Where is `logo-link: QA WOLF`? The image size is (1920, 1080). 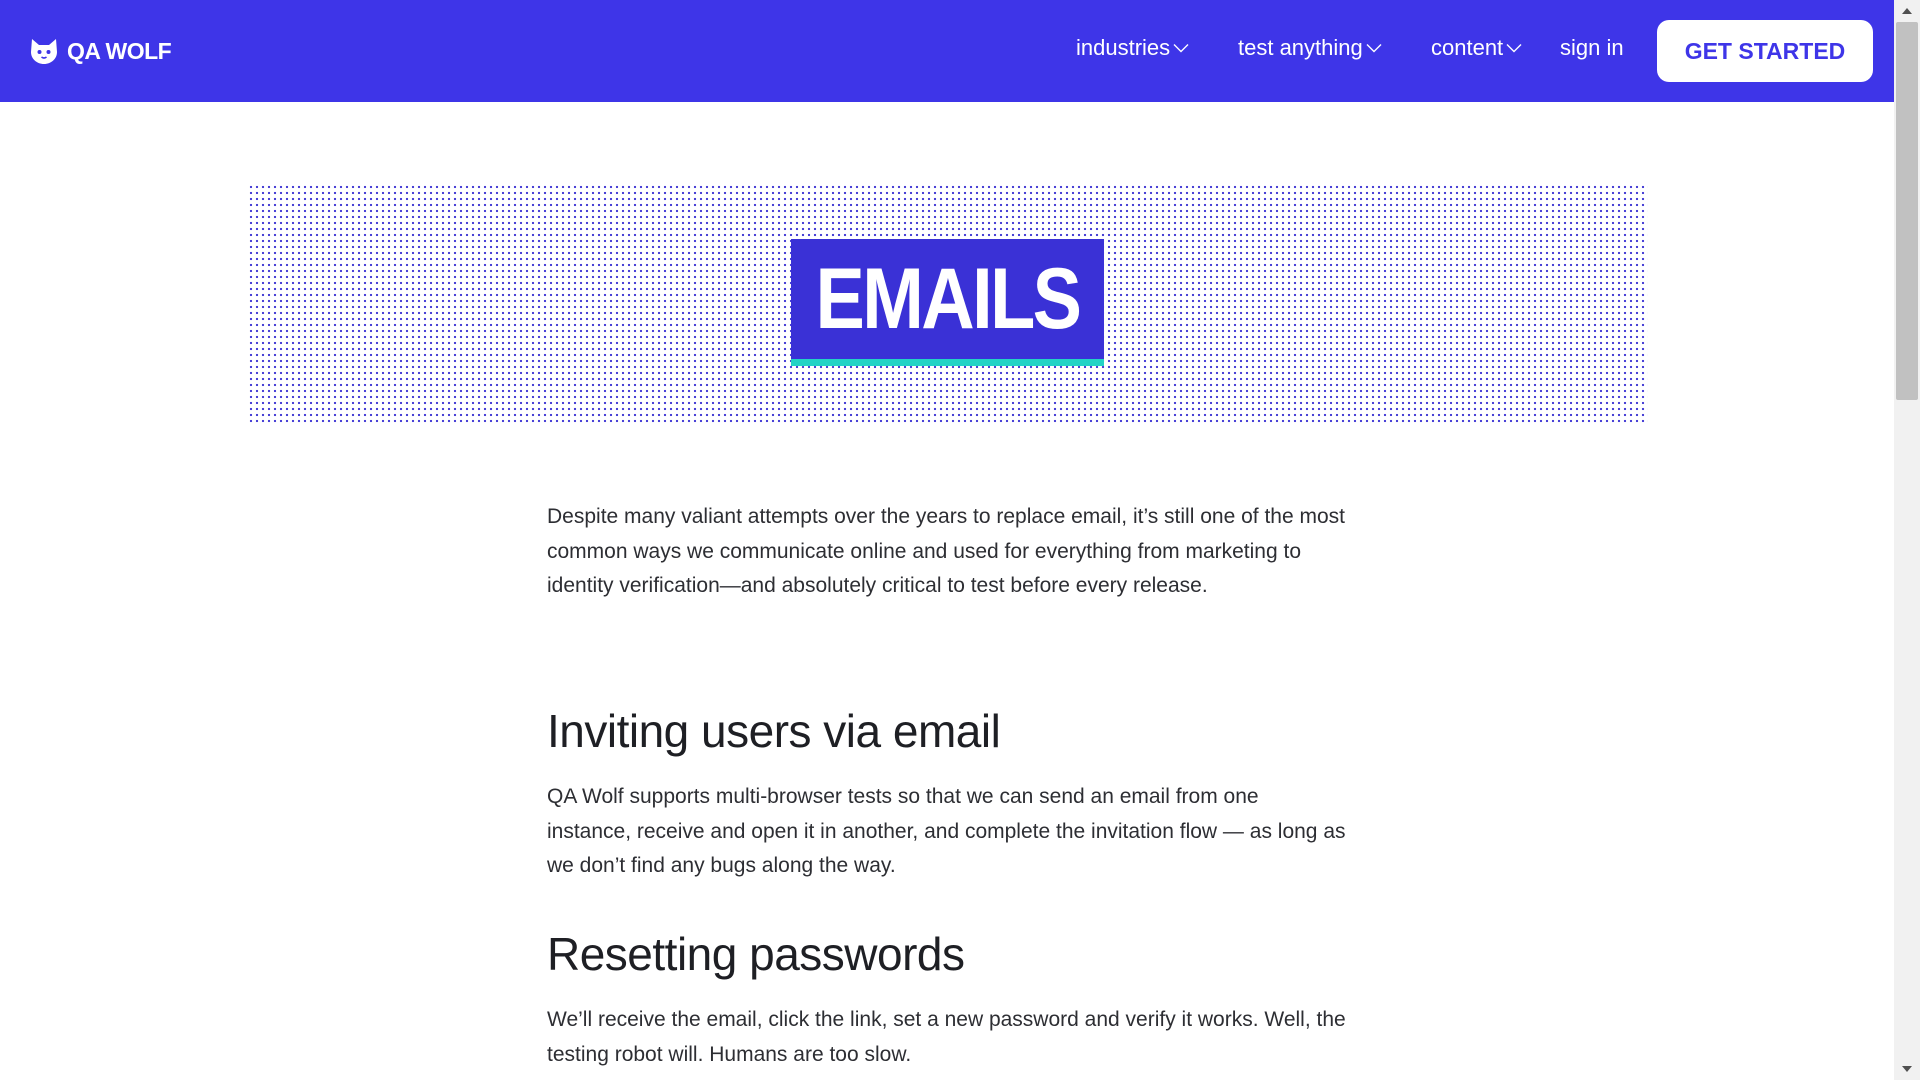 logo-link: QA WOLF is located at coordinates (100, 51).